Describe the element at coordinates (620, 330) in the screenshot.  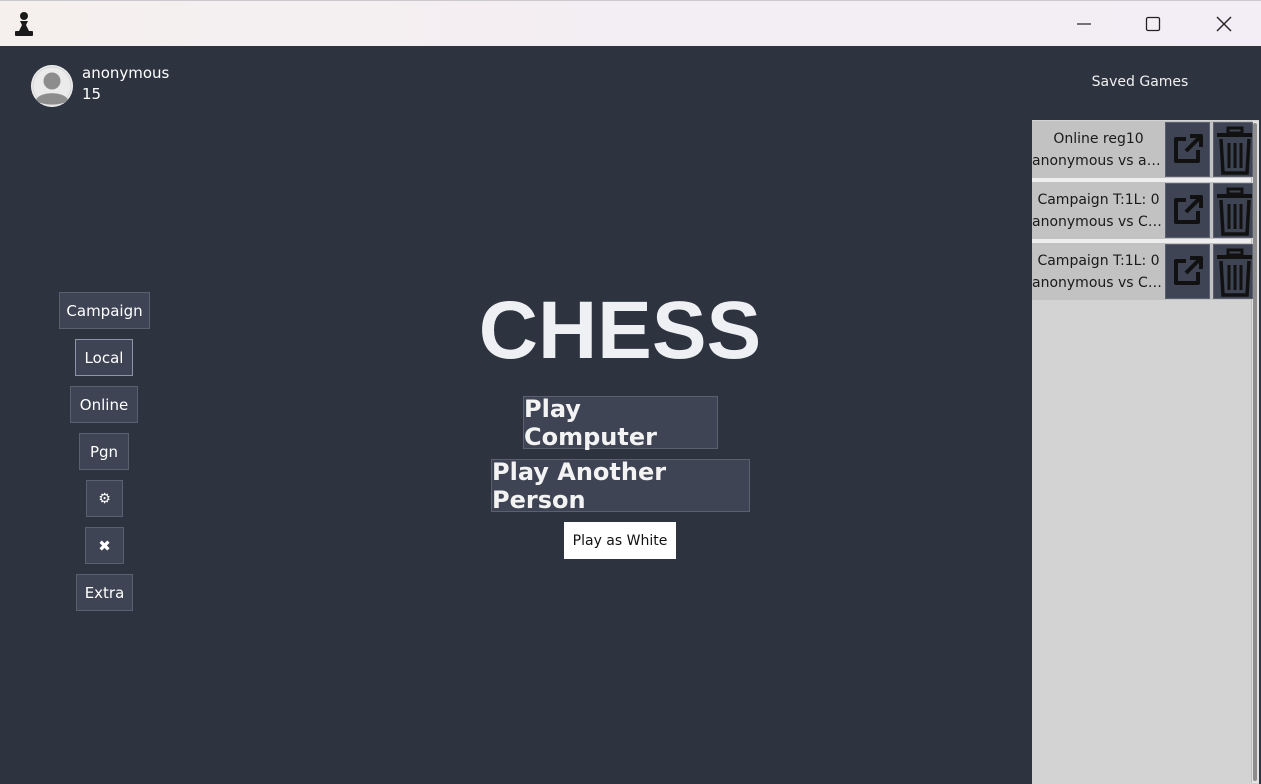
I see `page-title: CHESS` at that location.